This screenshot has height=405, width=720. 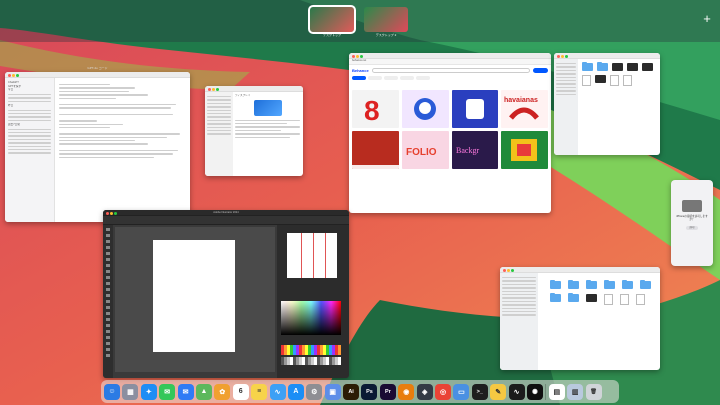 What do you see at coordinates (222, 391) in the screenshot?
I see `photos-icon: ✿` at bounding box center [222, 391].